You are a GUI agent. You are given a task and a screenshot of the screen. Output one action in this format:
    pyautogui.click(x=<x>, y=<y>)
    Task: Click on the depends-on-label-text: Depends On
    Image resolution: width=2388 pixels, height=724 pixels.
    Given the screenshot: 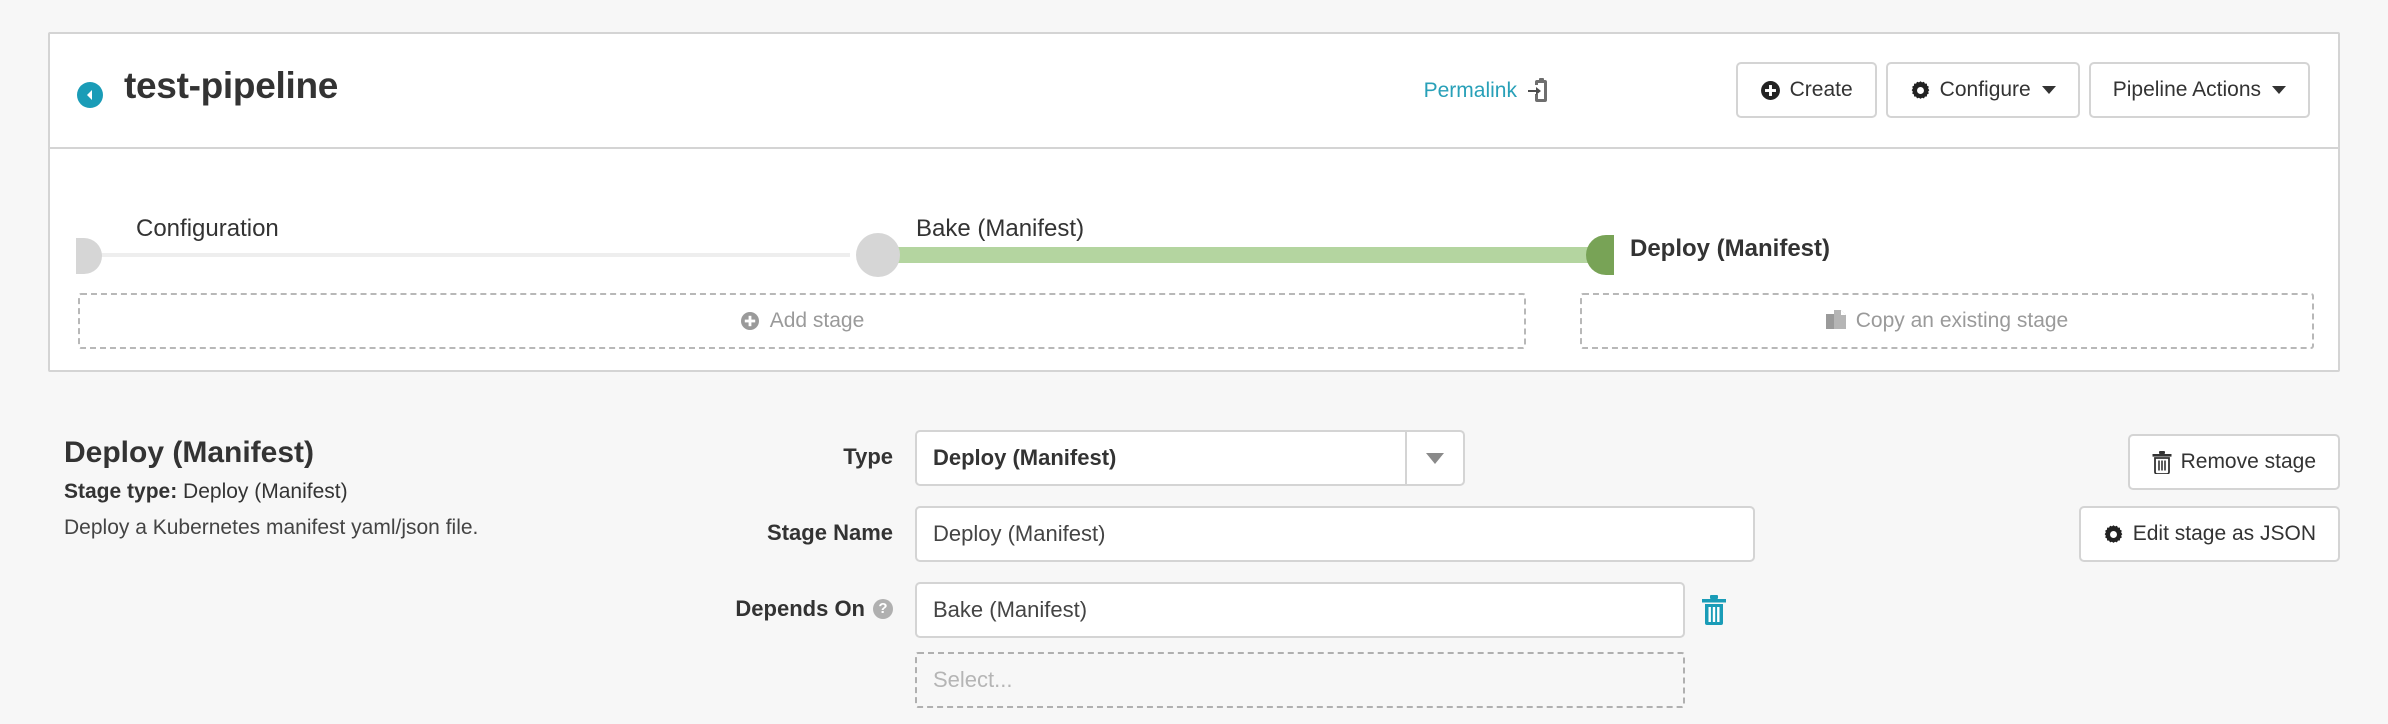 What is the action you would take?
    pyautogui.click(x=800, y=608)
    